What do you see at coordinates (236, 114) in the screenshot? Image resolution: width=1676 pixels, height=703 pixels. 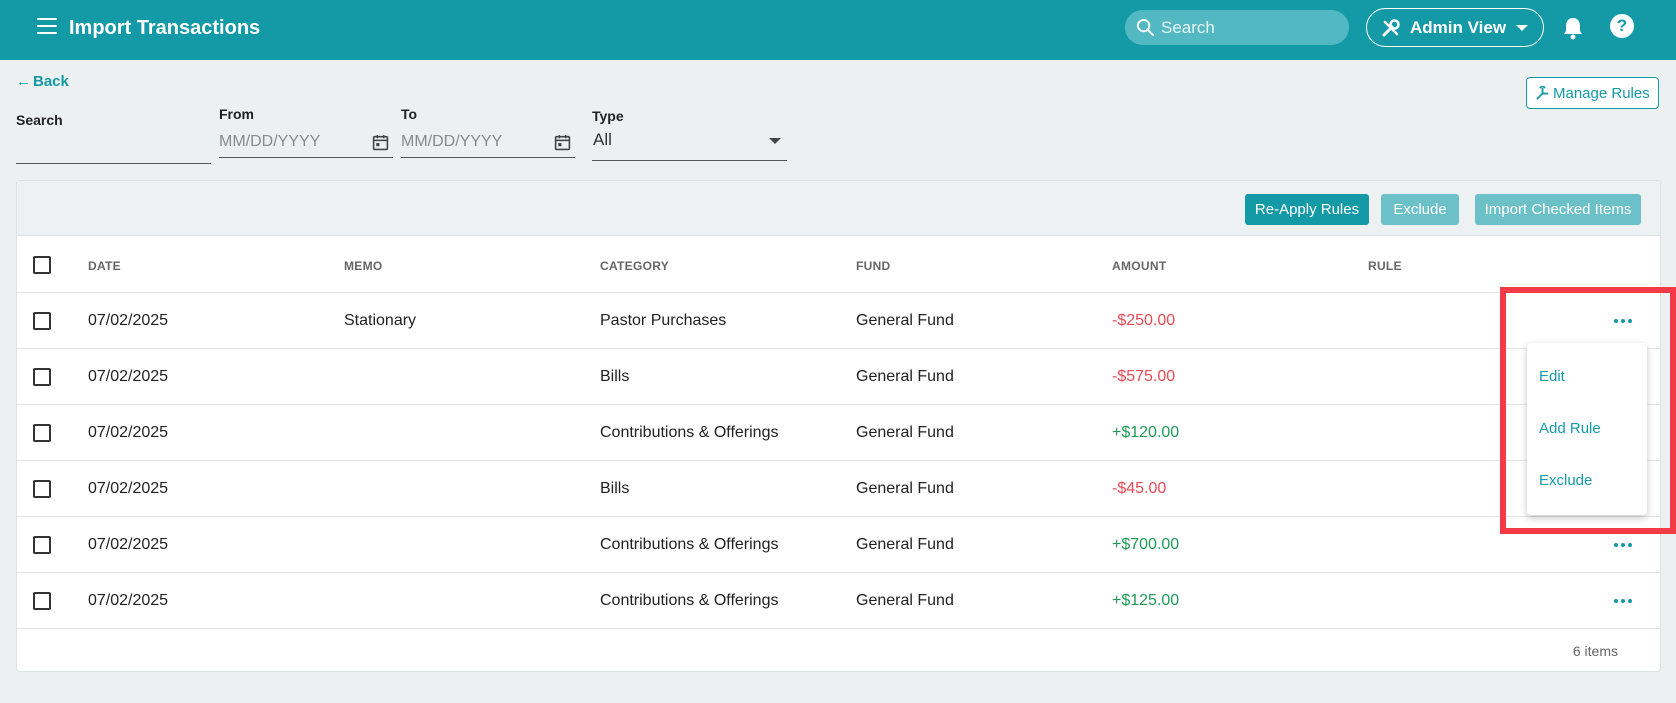 I see `from-label: From` at bounding box center [236, 114].